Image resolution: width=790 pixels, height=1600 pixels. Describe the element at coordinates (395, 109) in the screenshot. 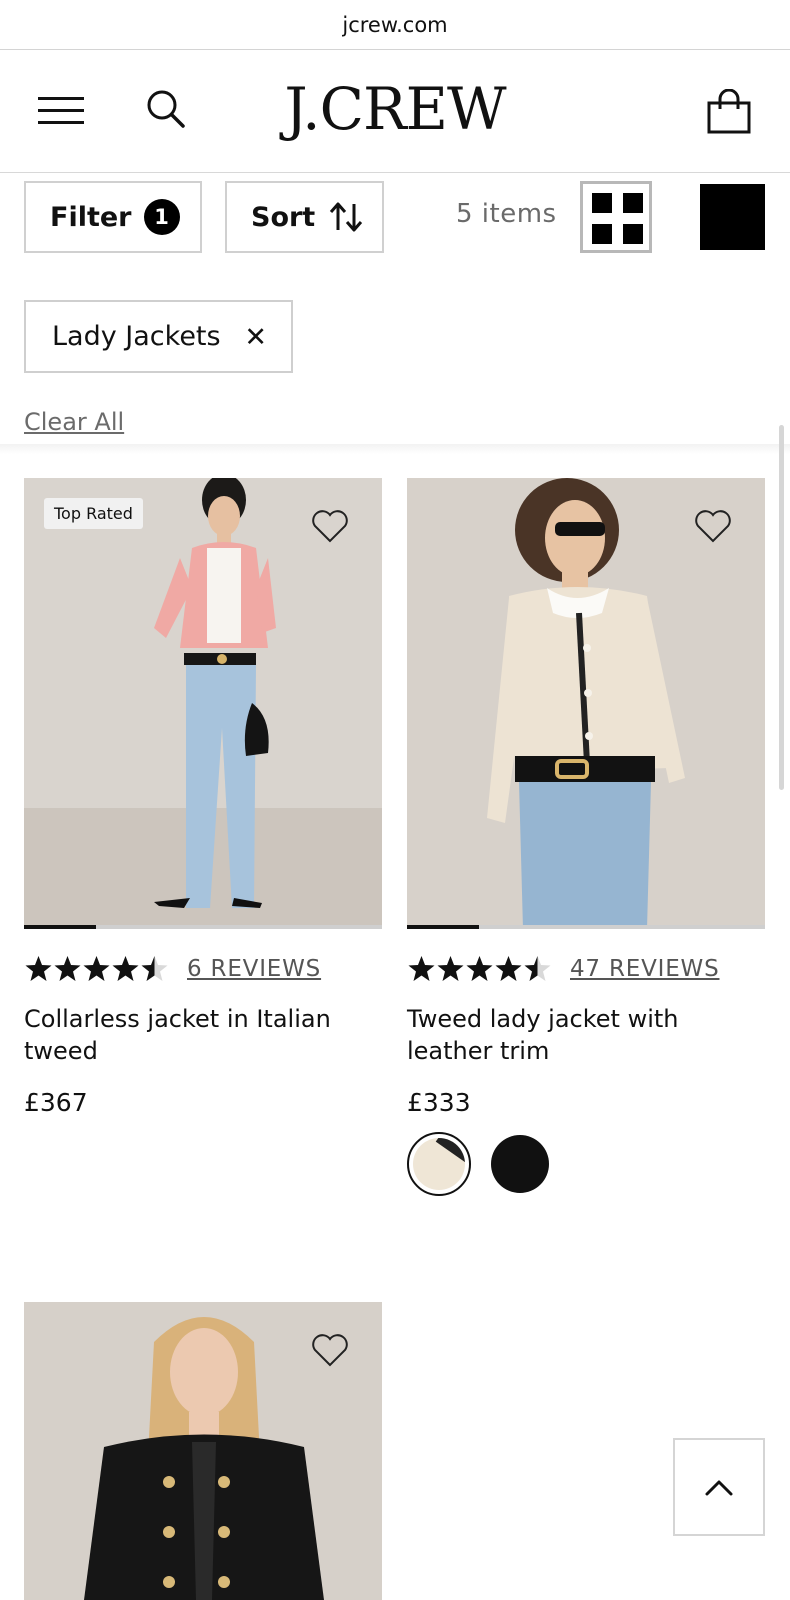

I see `jcrew-logo: J.CREW` at that location.